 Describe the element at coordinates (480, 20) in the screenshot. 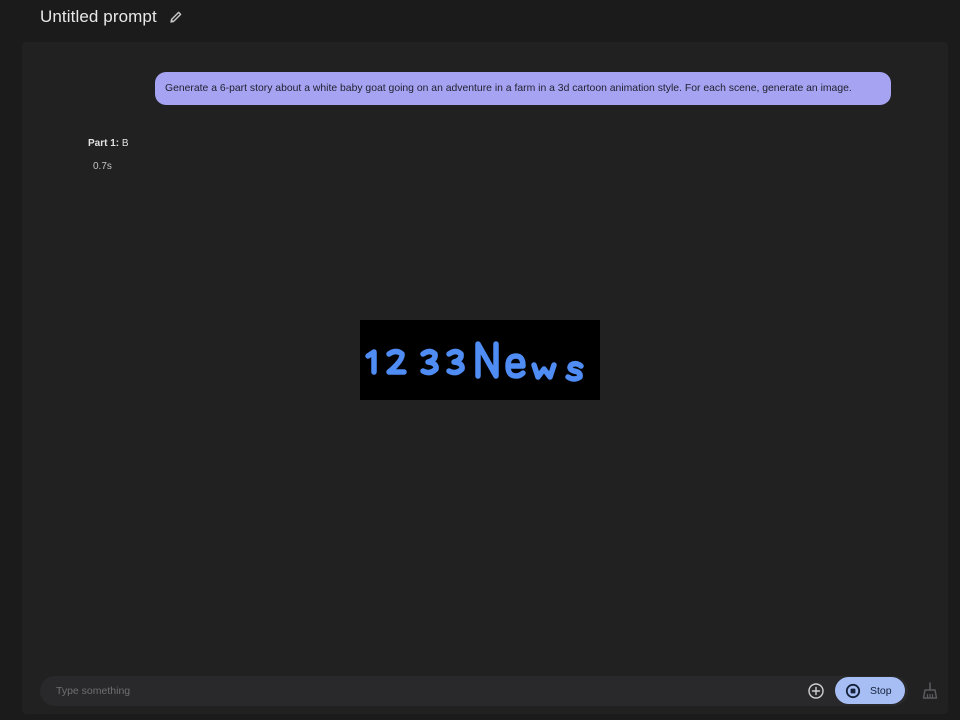

I see `header: Untitled prompt` at that location.